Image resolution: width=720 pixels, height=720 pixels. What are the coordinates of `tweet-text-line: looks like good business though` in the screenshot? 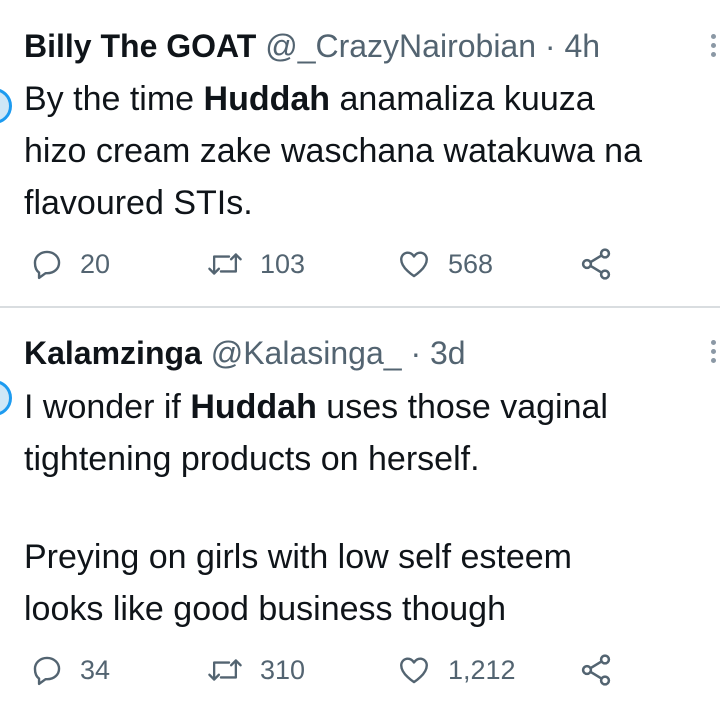 It's located at (316, 609).